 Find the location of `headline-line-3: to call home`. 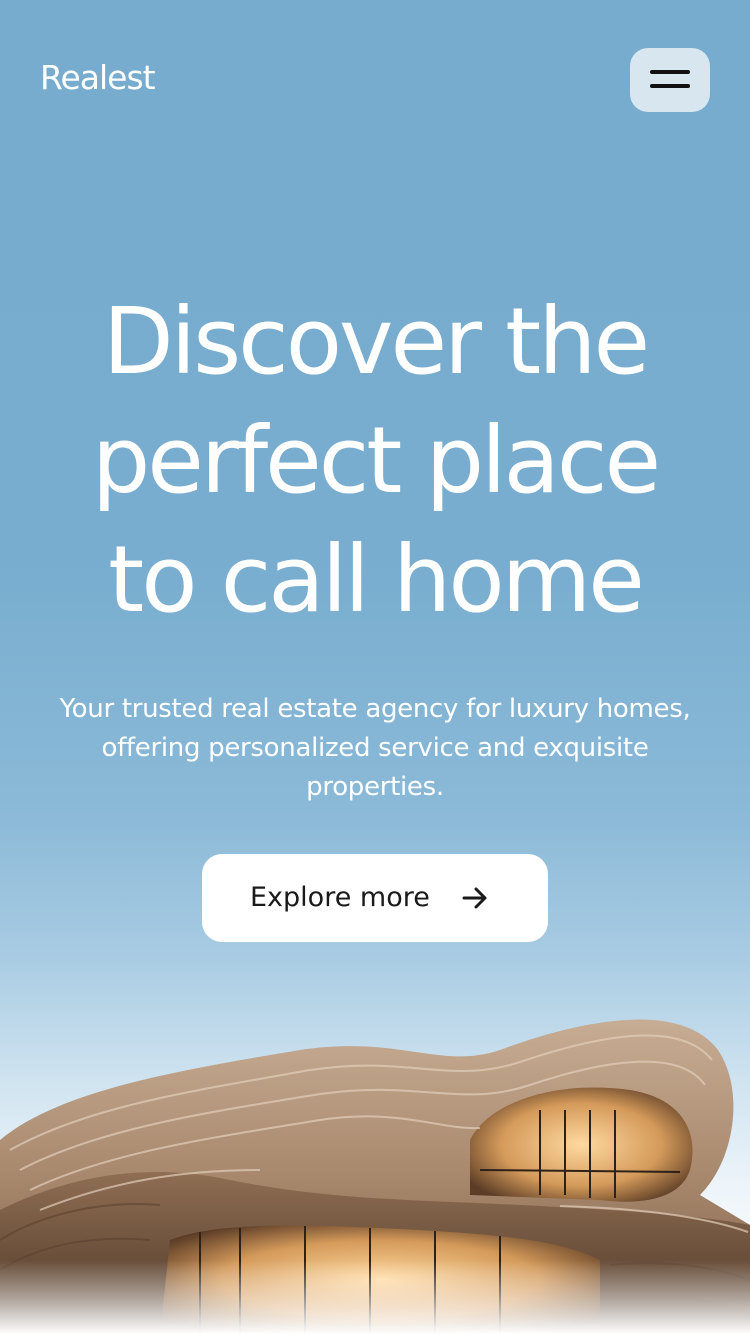

headline-line-3: to call home is located at coordinates (376, 579).